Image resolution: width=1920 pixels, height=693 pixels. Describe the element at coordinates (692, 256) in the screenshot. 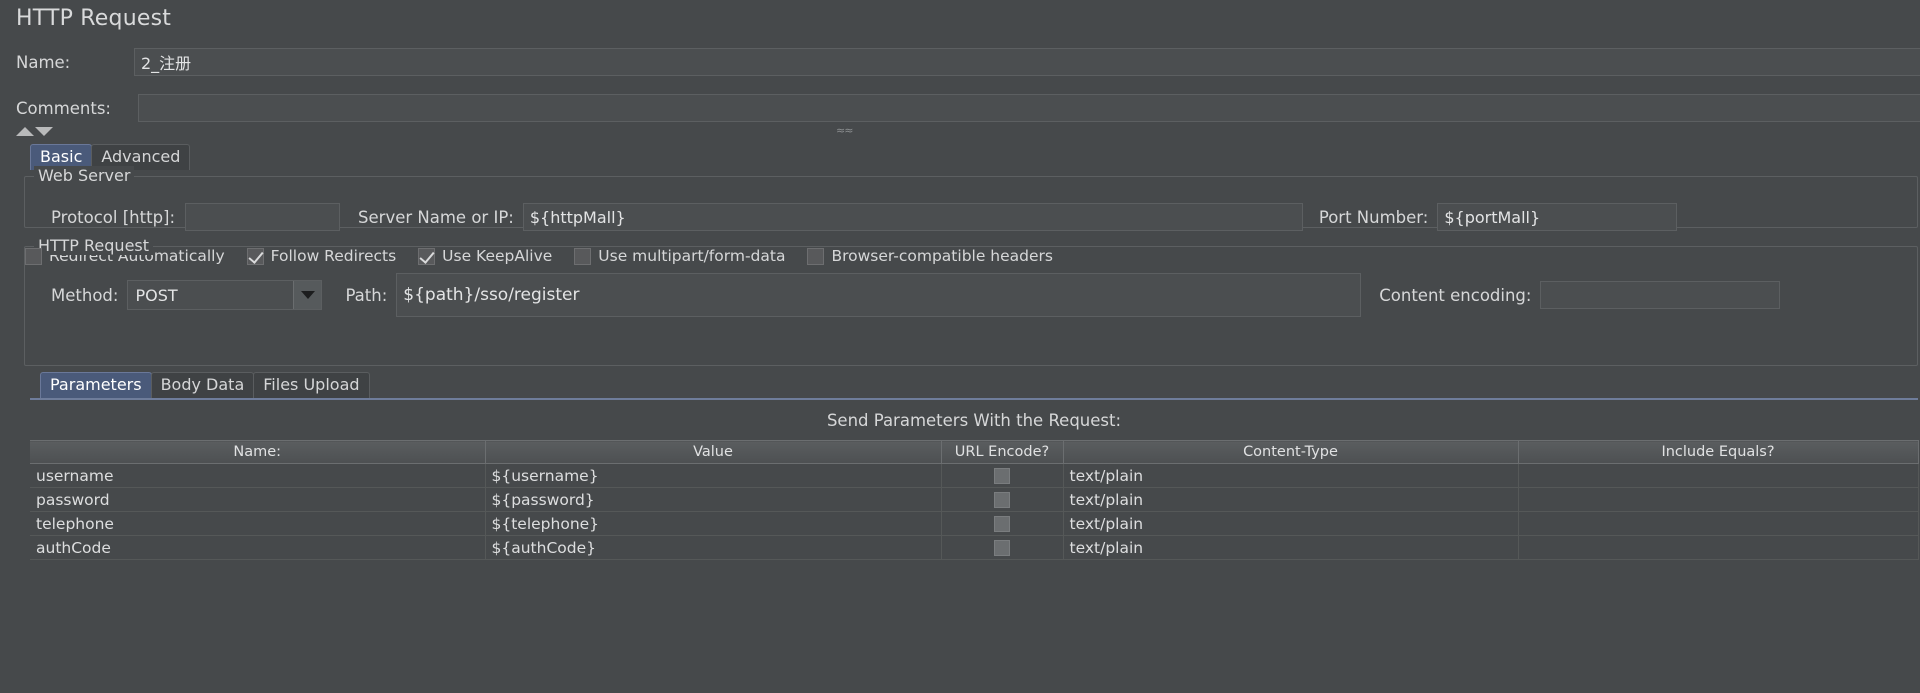

I see `checkbox-label: Use multipart/form-data` at that location.